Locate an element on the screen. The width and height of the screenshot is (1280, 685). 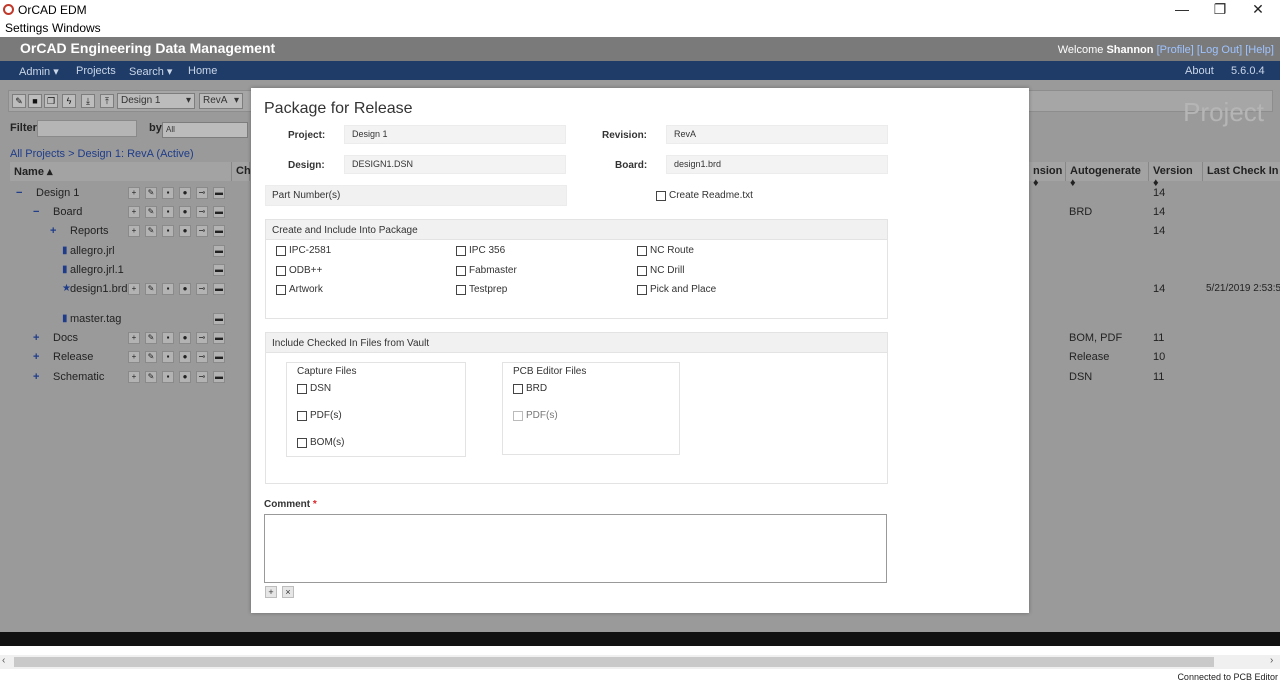
version-column-header: Version ♦ is located at coordinates (1176, 175).